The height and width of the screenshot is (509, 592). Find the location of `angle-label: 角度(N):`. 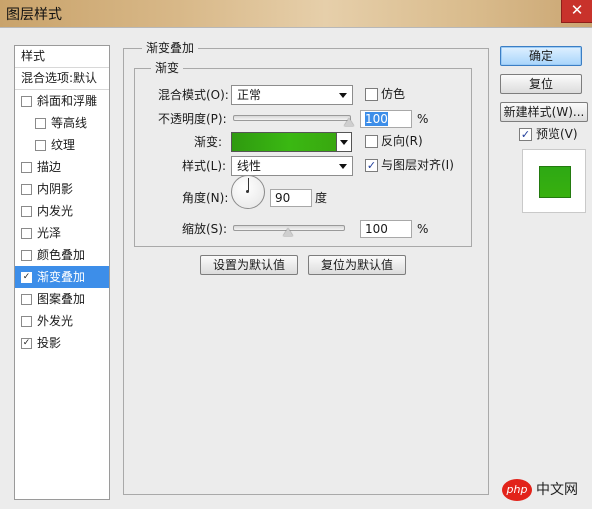

angle-label: 角度(N): is located at coordinates (205, 198).